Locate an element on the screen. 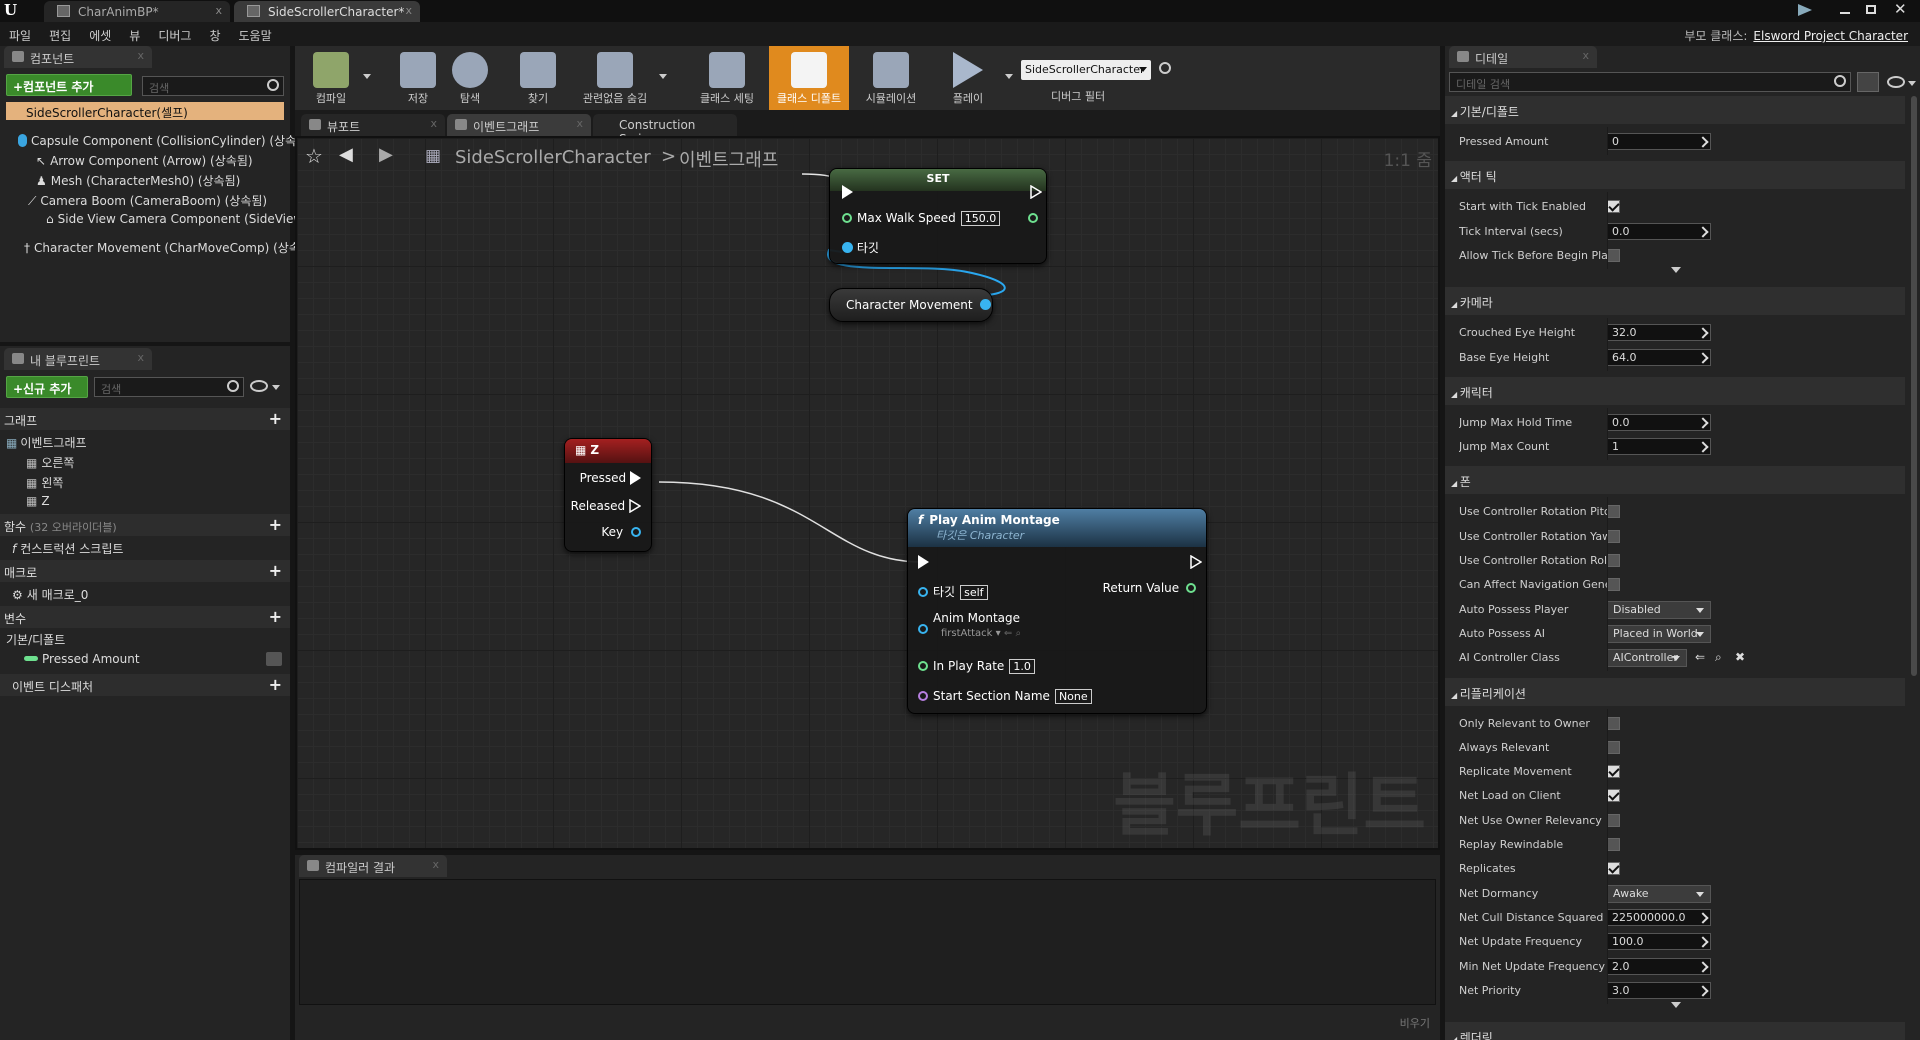 The width and height of the screenshot is (1920, 1040). component-search-input: 검색 is located at coordinates (213, 86).